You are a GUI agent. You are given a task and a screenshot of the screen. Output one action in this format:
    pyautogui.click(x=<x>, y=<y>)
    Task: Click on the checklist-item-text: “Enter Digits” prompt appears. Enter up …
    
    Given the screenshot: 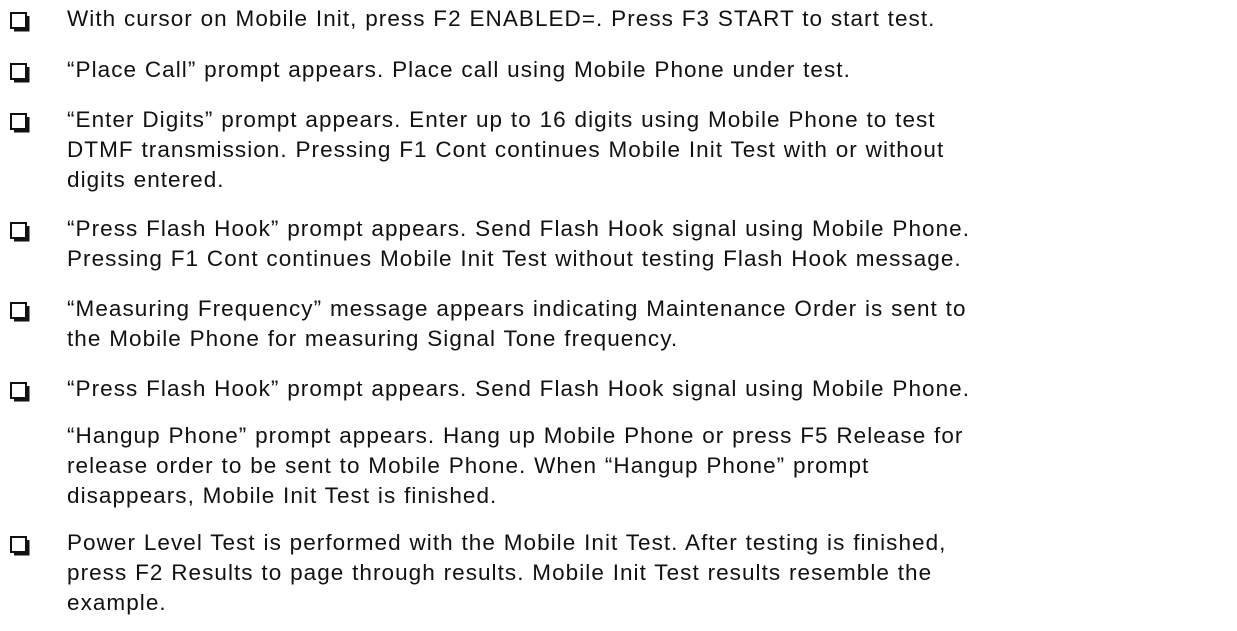 What is the action you would take?
    pyautogui.click(x=506, y=149)
    